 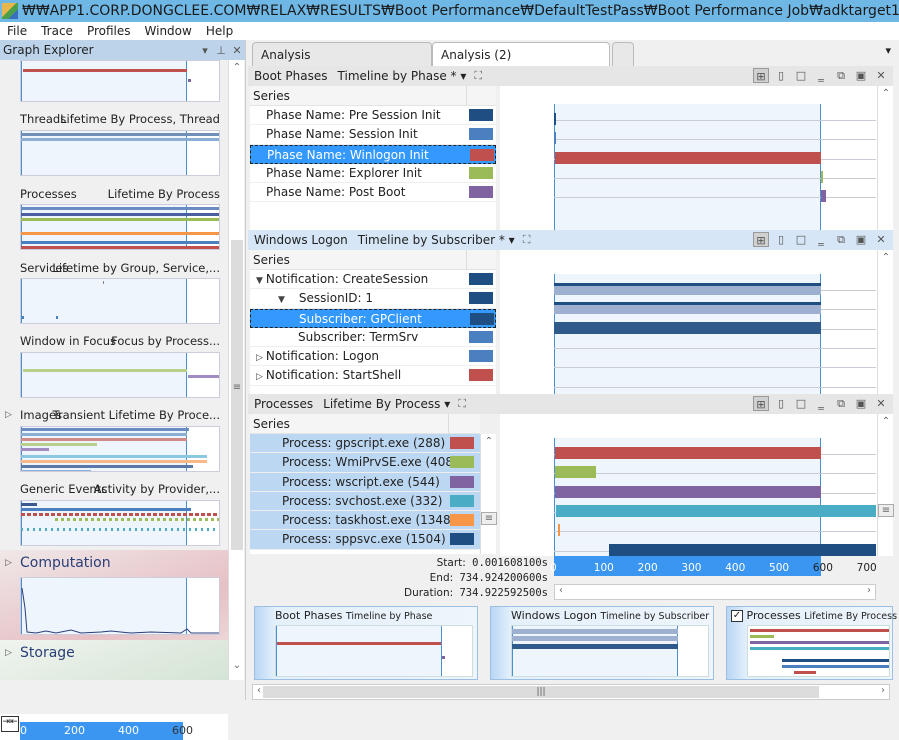 I want to click on section-storage-label: Storage, so click(x=47, y=653).